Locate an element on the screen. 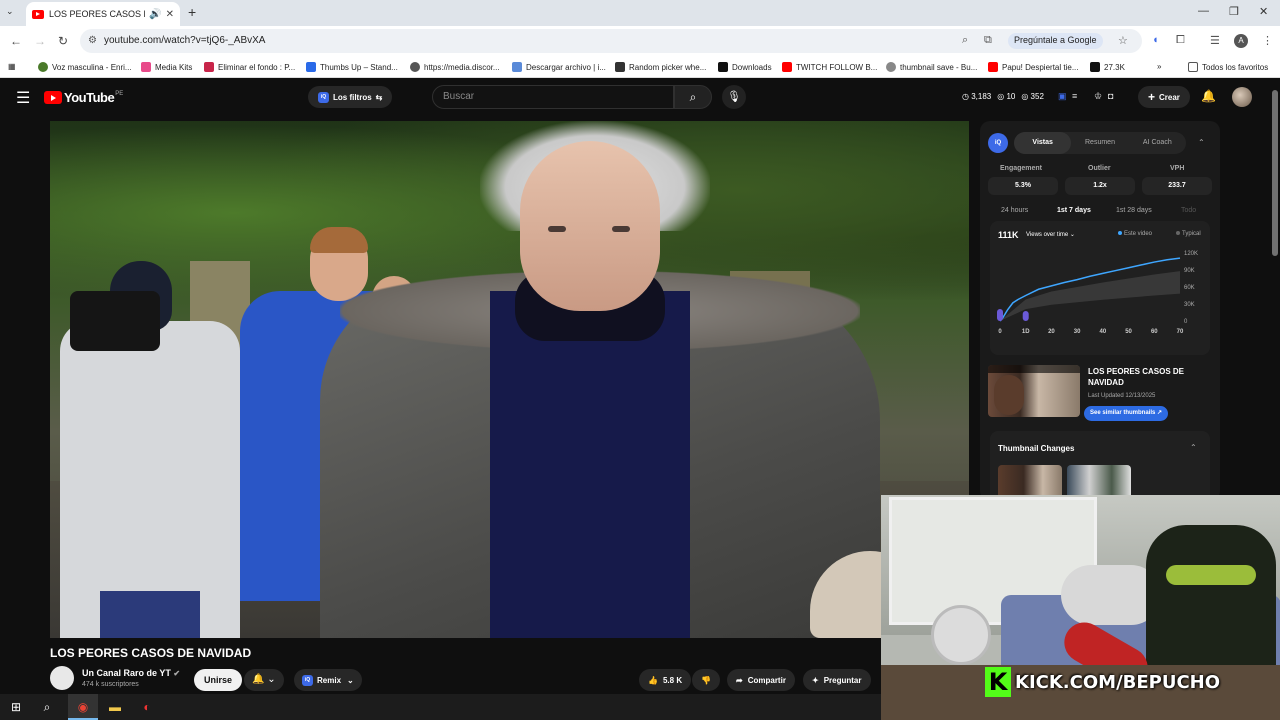  tab-ai-coach: AI Coach is located at coordinates (1157, 143).